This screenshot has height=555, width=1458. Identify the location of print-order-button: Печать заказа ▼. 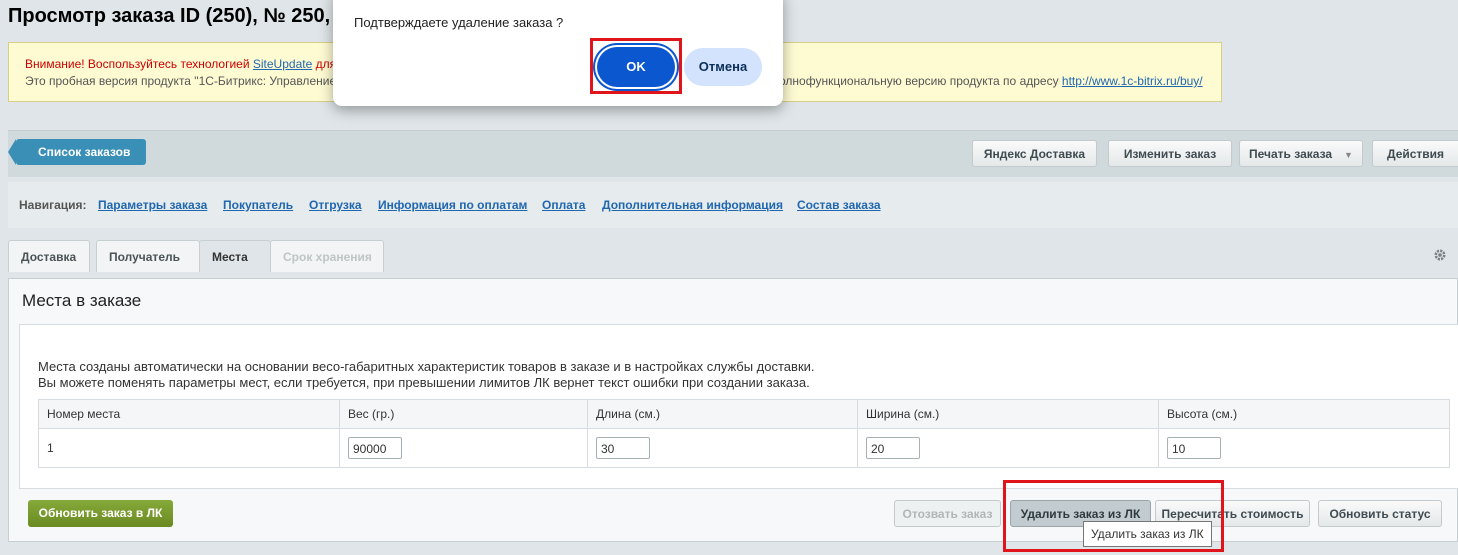
(1301, 153).